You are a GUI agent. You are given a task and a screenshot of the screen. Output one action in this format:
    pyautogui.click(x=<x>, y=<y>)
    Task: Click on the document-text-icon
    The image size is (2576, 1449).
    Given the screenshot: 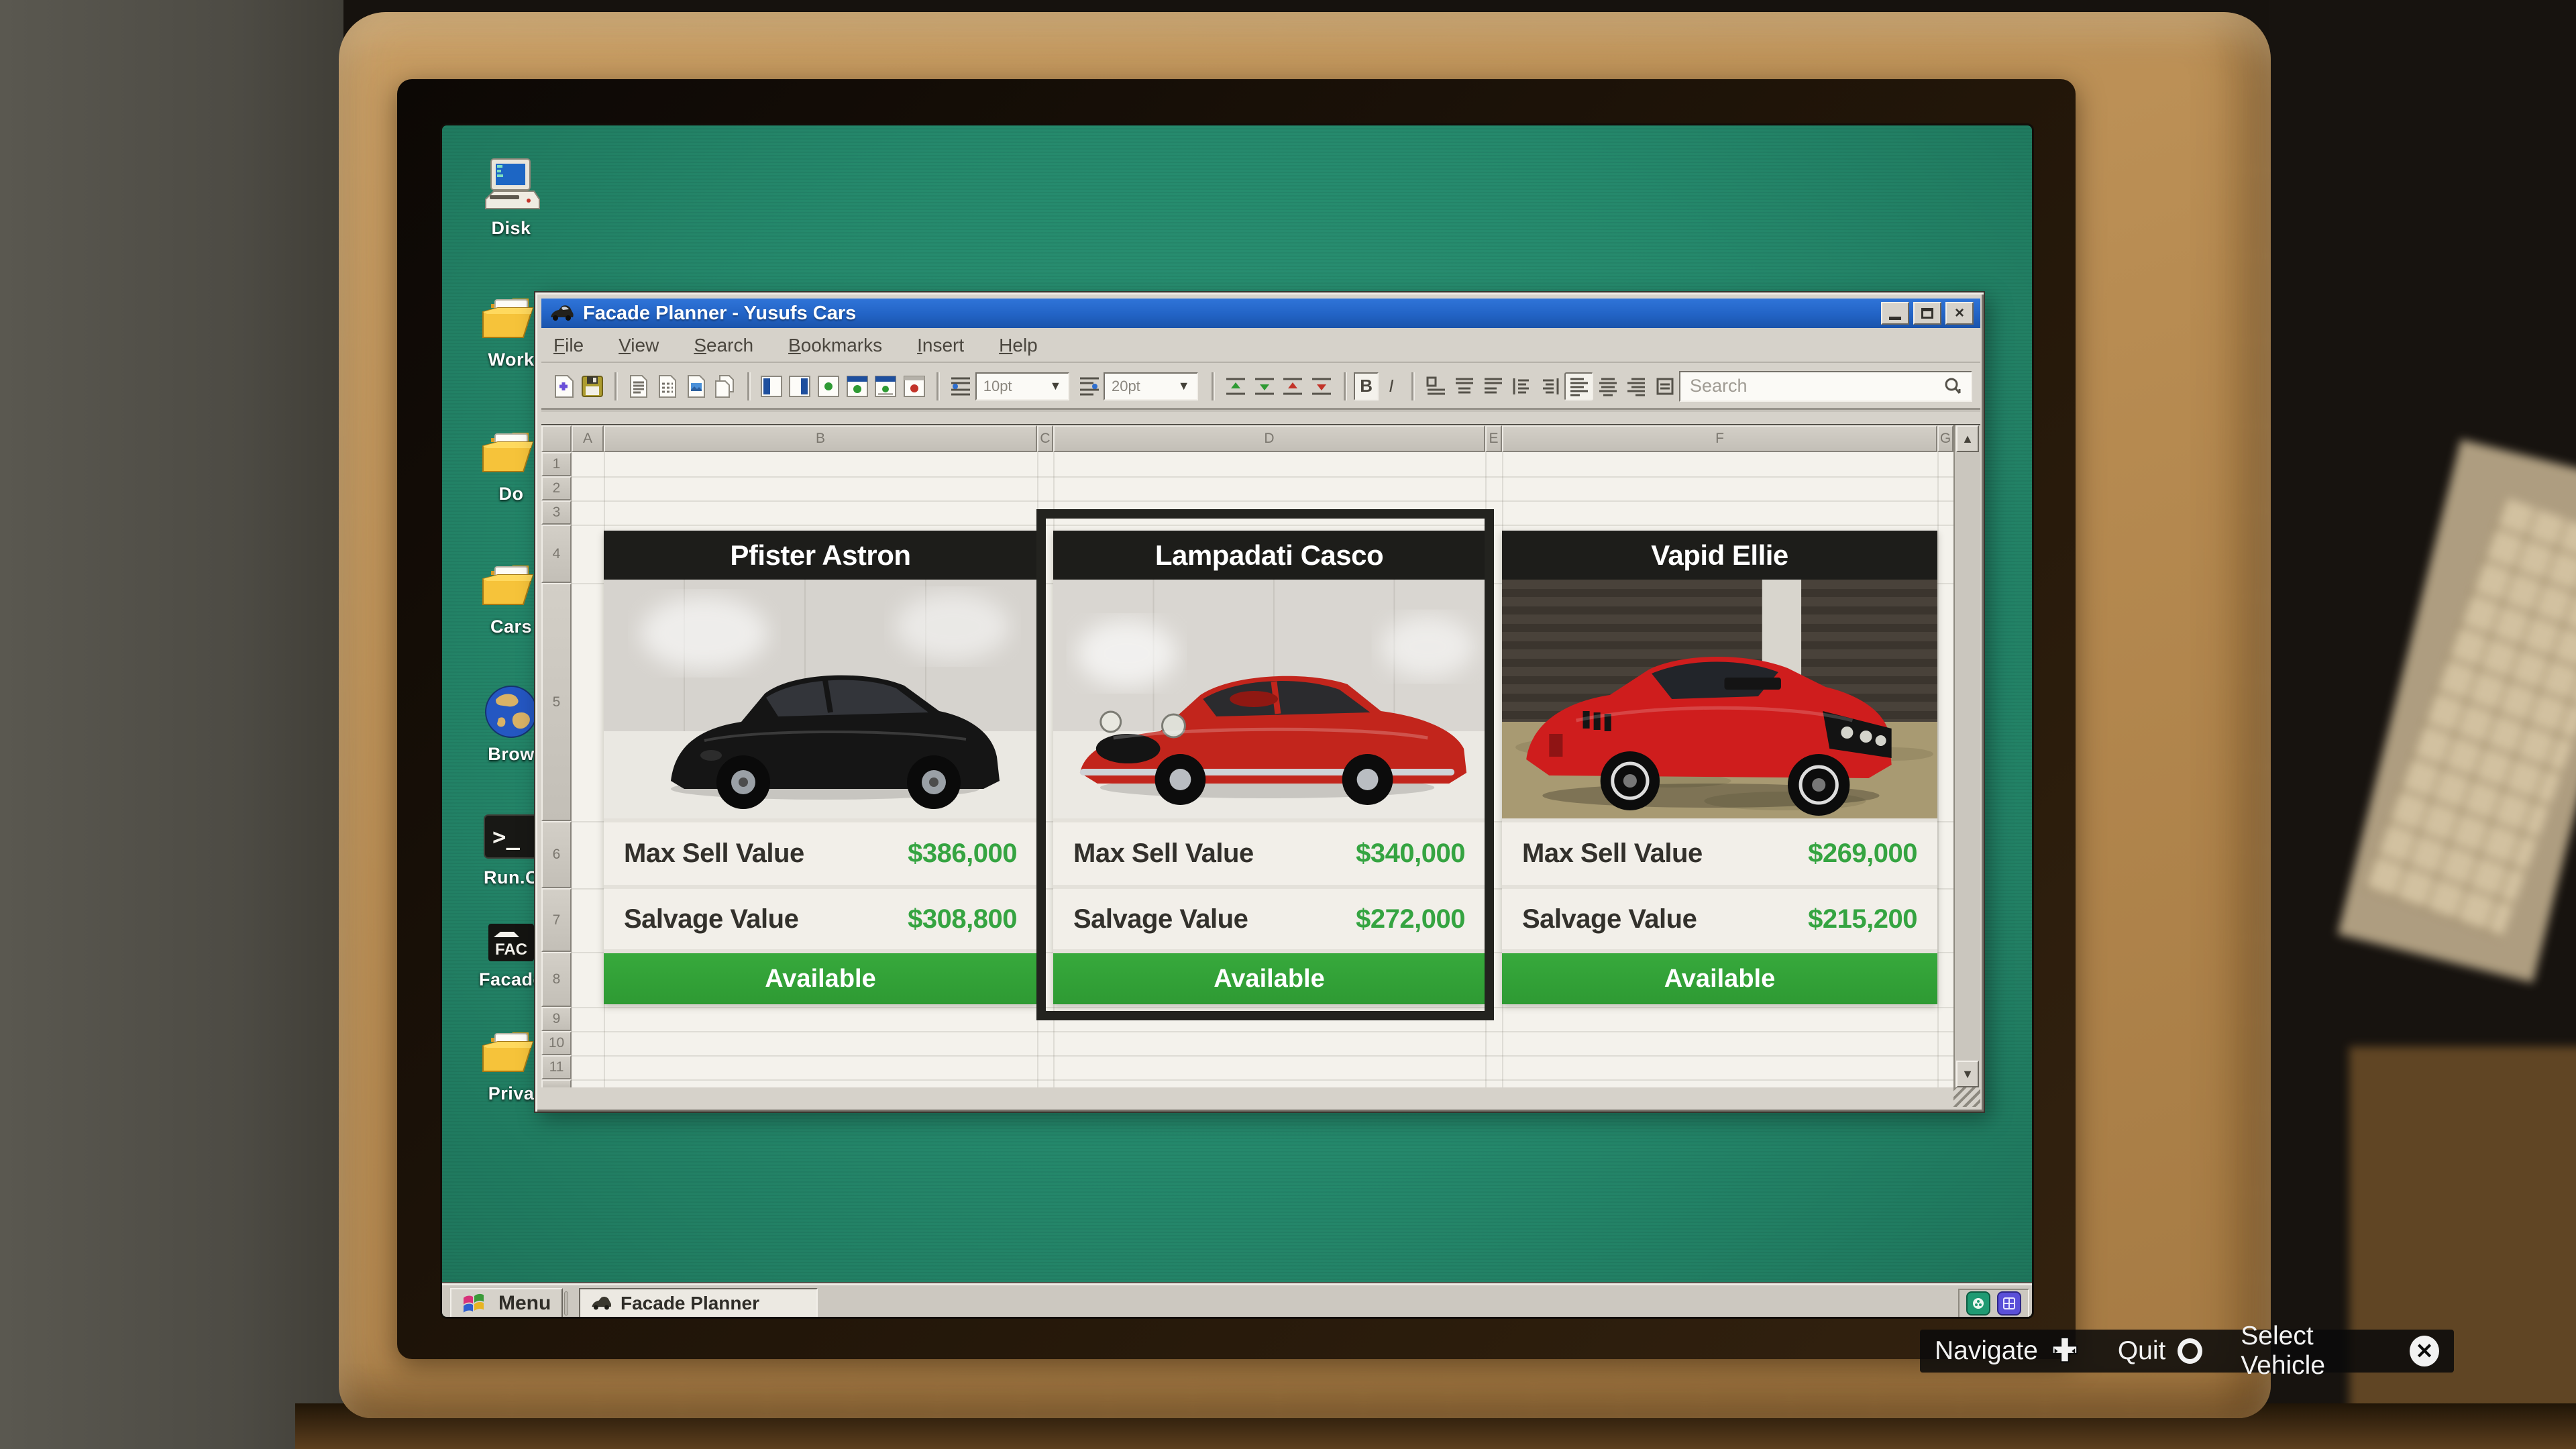 What is the action you would take?
    pyautogui.click(x=639, y=386)
    